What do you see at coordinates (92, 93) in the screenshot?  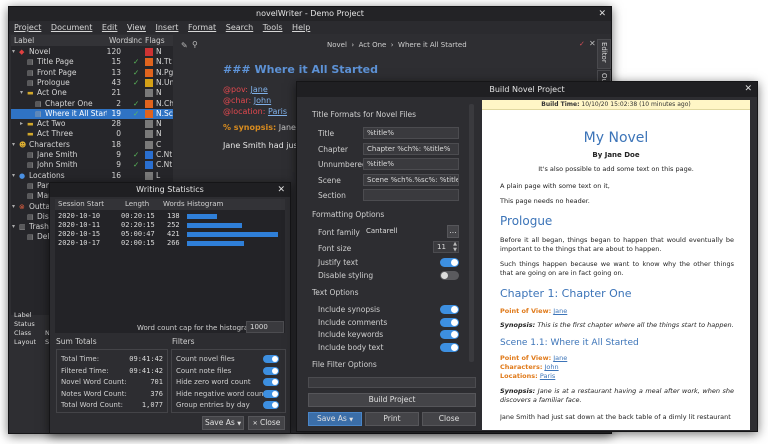 I see `tree-row: ▾ ▬ Act One 21 N` at bounding box center [92, 93].